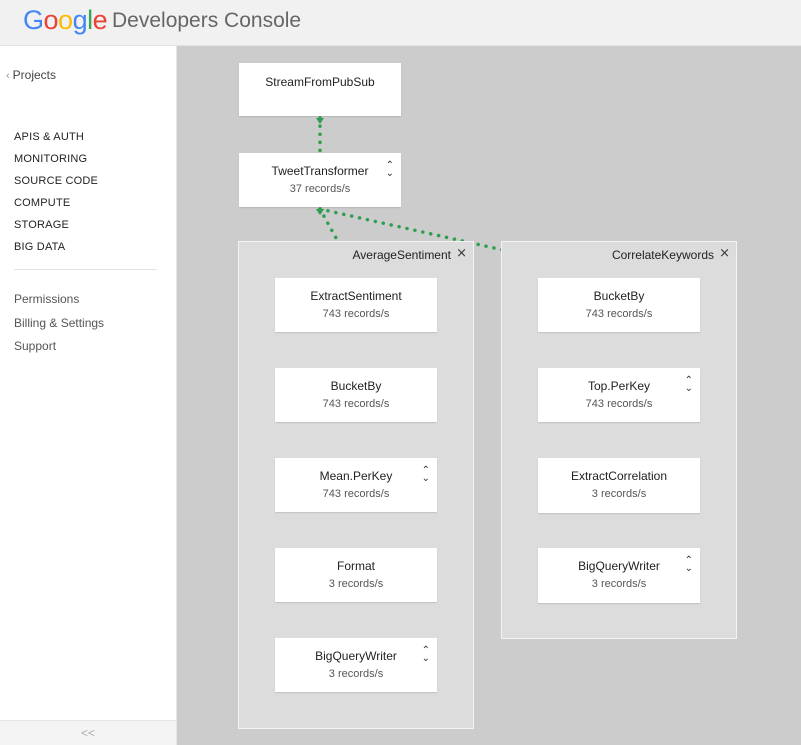  What do you see at coordinates (34, 75) in the screenshot?
I see `projects-label: Projects` at bounding box center [34, 75].